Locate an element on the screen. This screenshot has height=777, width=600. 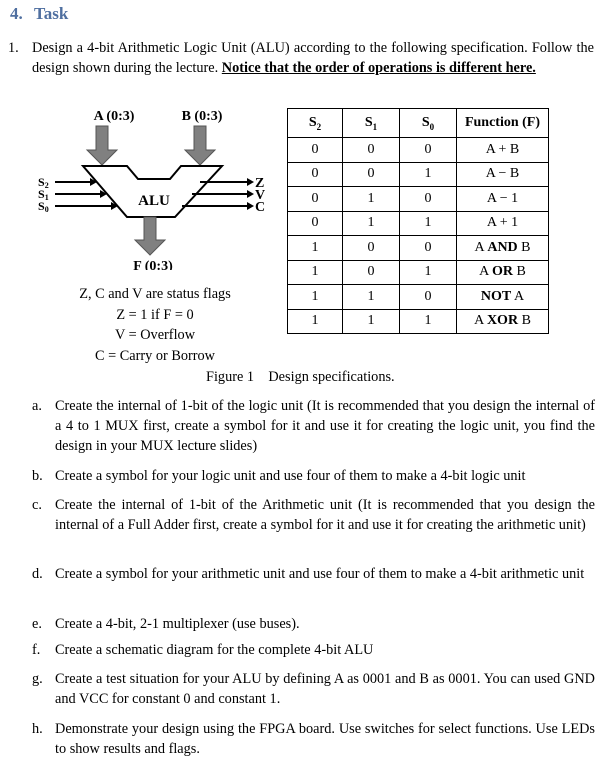
note-line: Z = 1 if F = 0 is located at coordinates (155, 314).